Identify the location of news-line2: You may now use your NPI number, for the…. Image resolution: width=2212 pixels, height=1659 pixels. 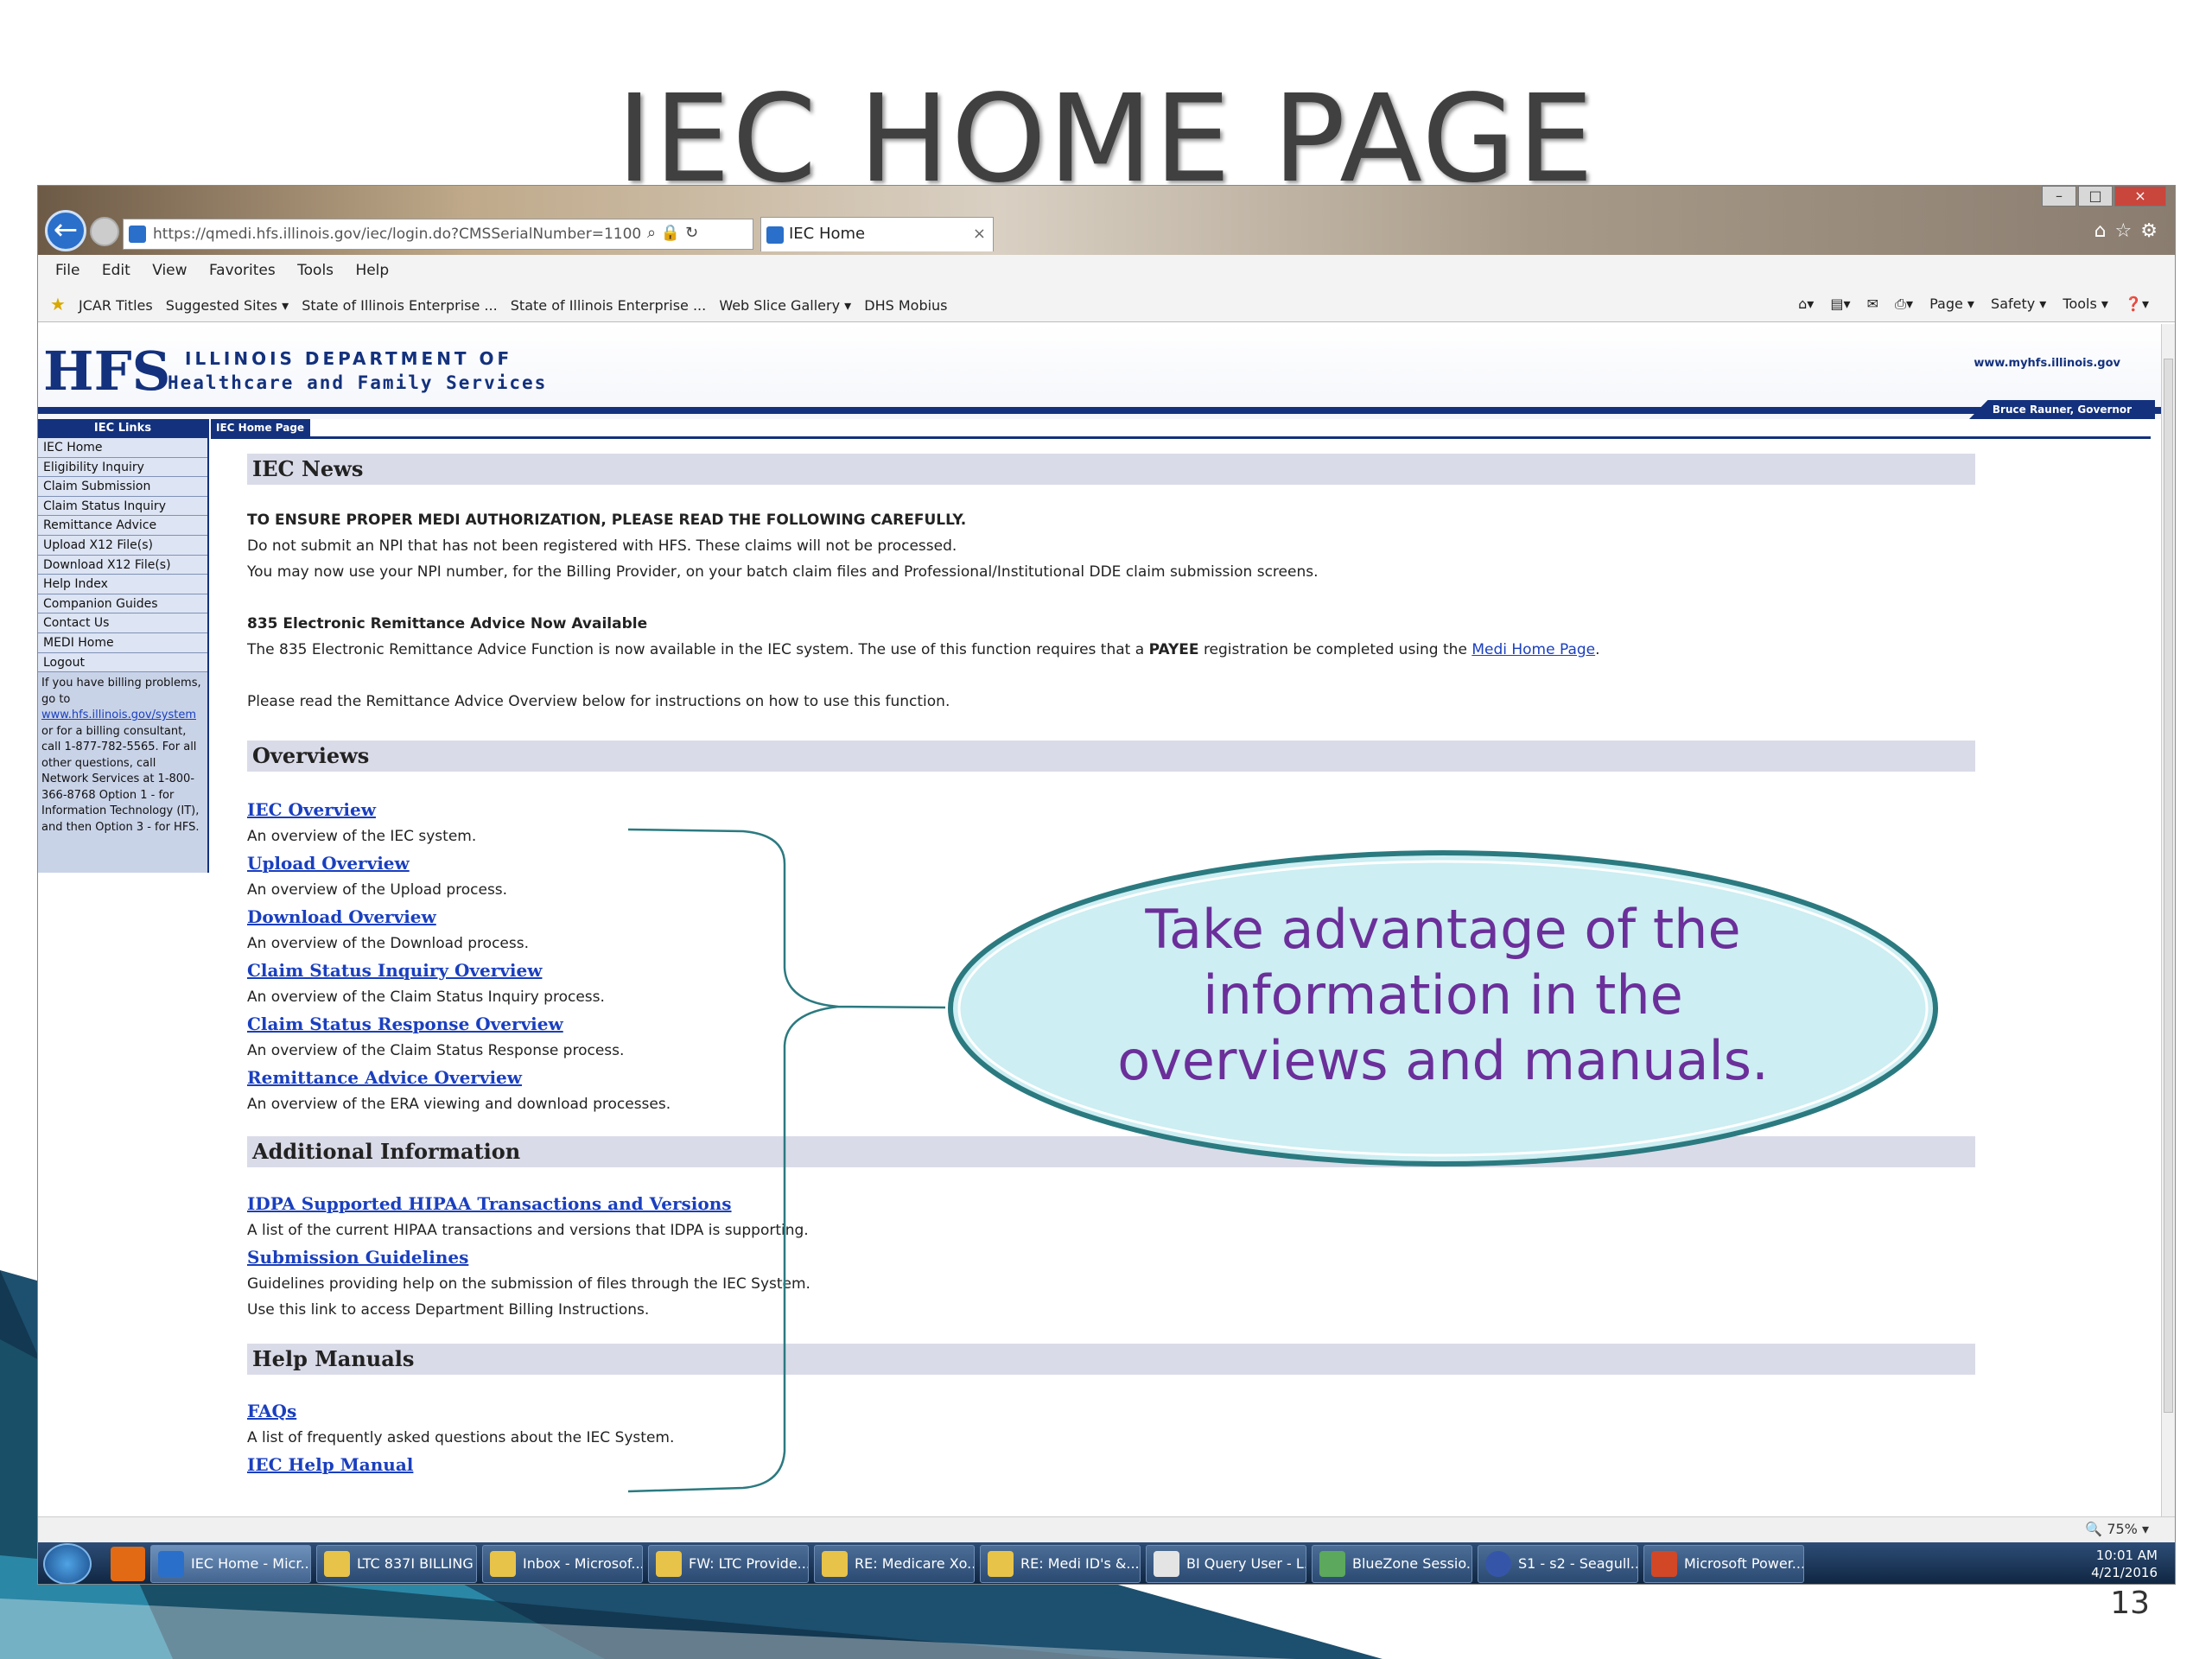
(783, 572).